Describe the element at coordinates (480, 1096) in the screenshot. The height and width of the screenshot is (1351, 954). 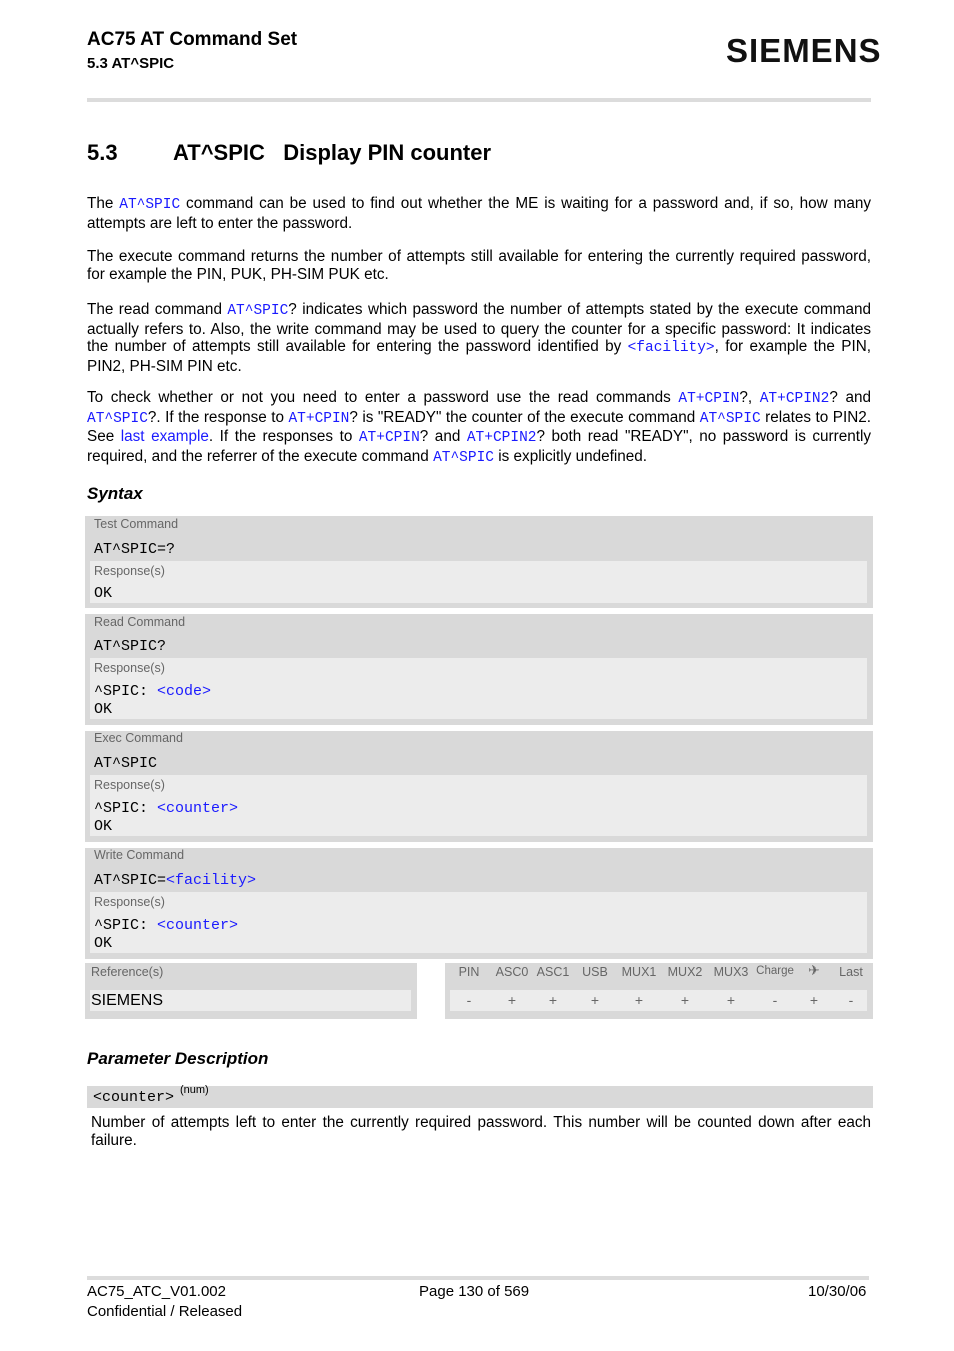
I see `parameter-header: <counter> (num)` at that location.